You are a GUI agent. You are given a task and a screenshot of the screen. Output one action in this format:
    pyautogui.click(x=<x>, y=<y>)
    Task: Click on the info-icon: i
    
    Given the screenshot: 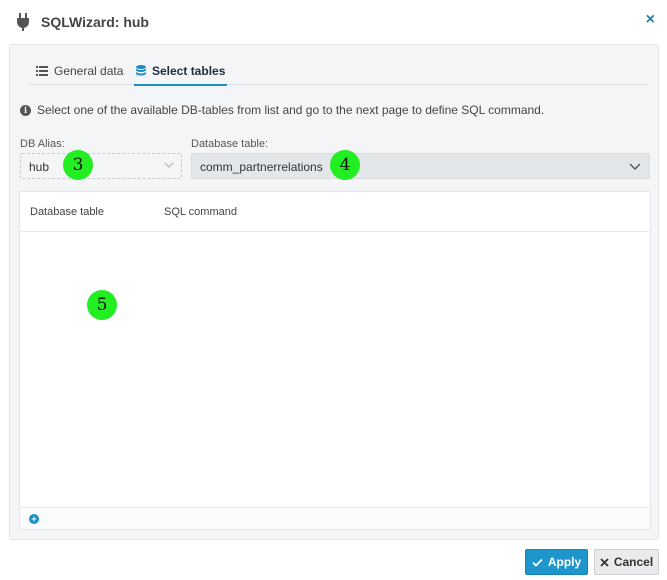 What is the action you would take?
    pyautogui.click(x=25, y=110)
    